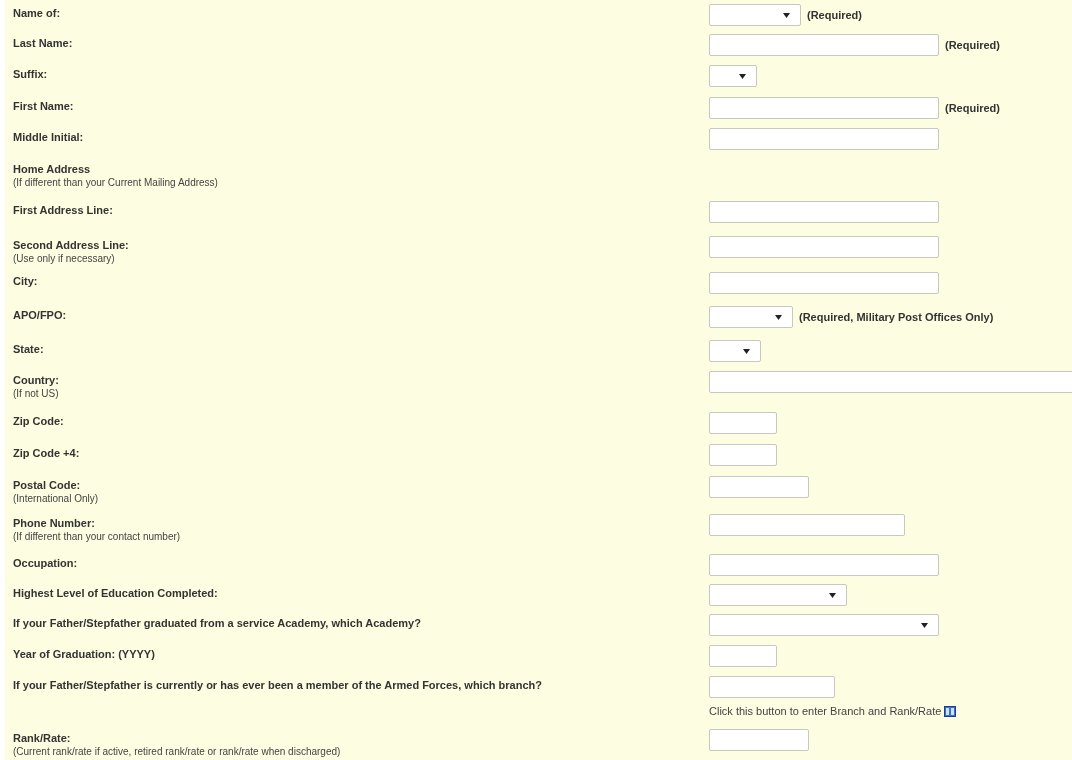 Image resolution: width=1072 pixels, height=760 pixels. What do you see at coordinates (26, 281) in the screenshot?
I see `field-label: City:` at bounding box center [26, 281].